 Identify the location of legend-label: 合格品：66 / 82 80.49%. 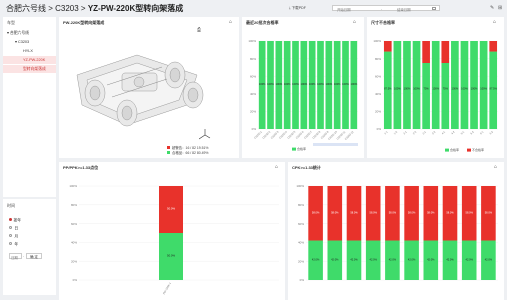
(190, 153).